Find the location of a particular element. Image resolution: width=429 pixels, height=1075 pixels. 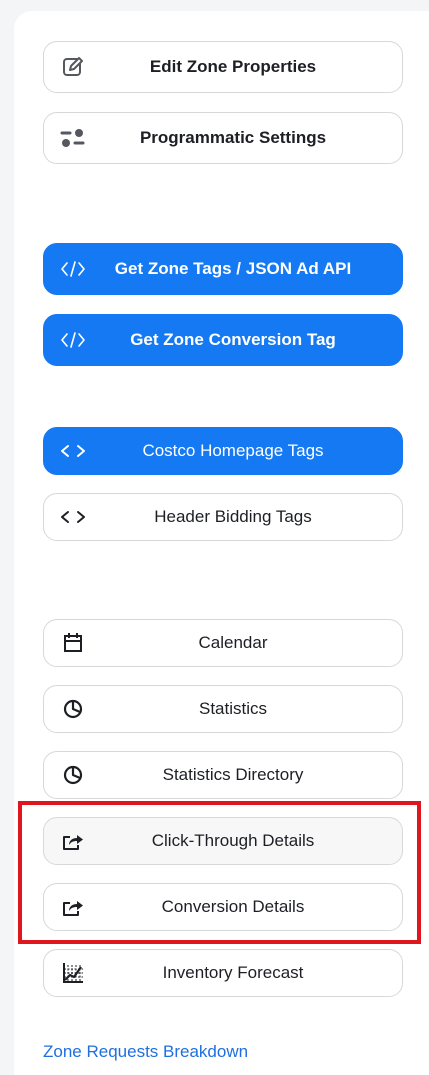

get-zone-conversion-tag-label: Get Zone Conversion Tag is located at coordinates (233, 339).